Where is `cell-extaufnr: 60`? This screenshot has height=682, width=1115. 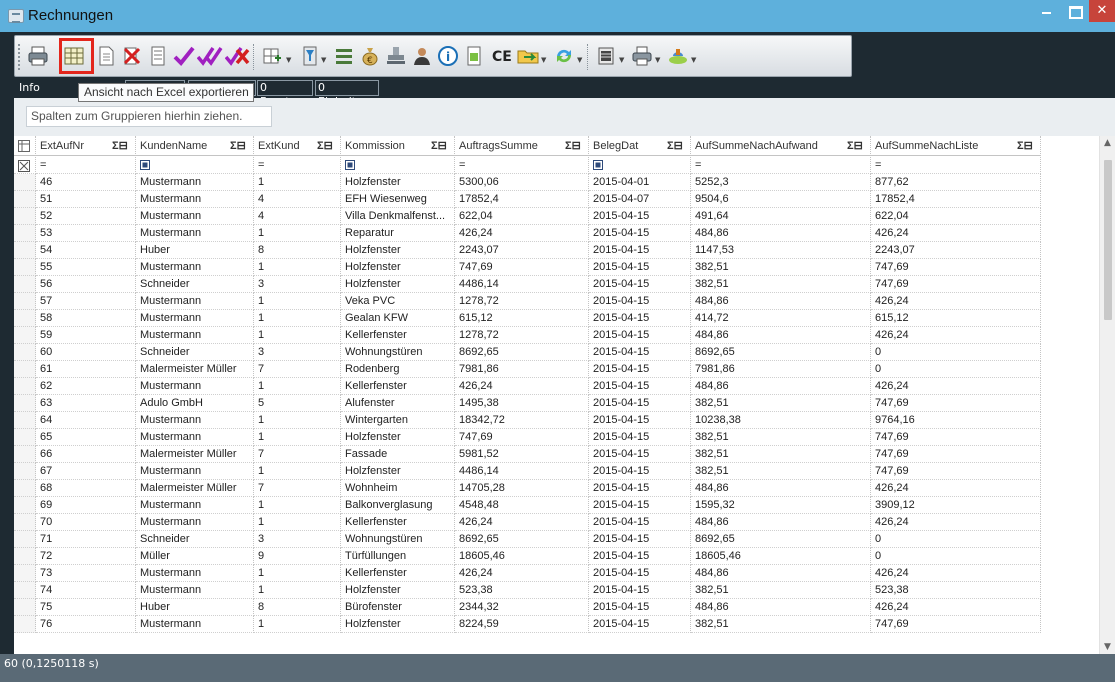
cell-extaufnr: 60 is located at coordinates (86, 352).